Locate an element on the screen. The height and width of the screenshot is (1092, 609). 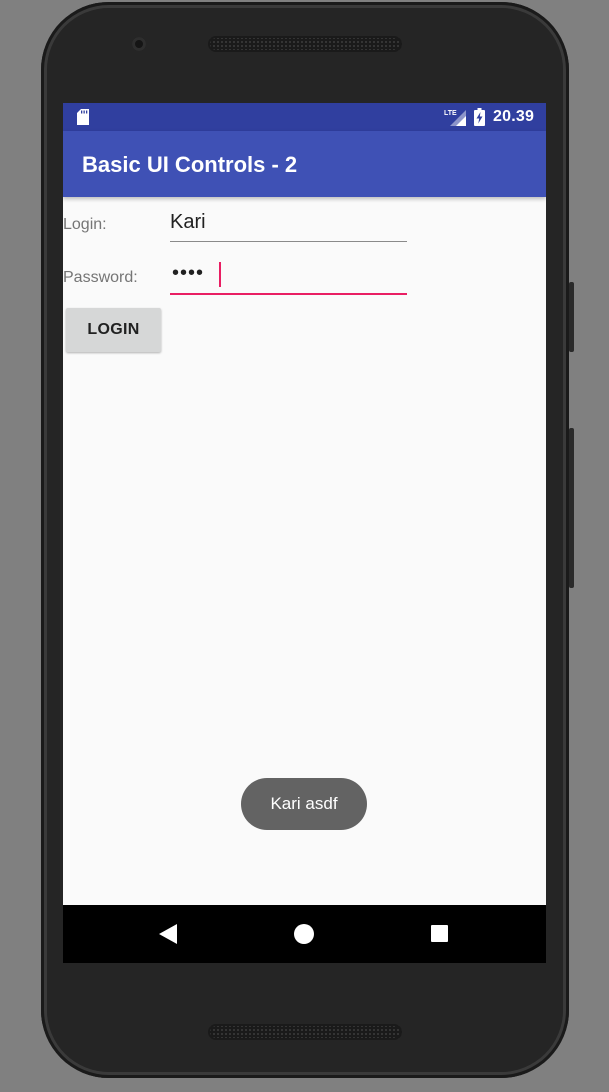
bottom-speaker is located at coordinates (305, 1032).